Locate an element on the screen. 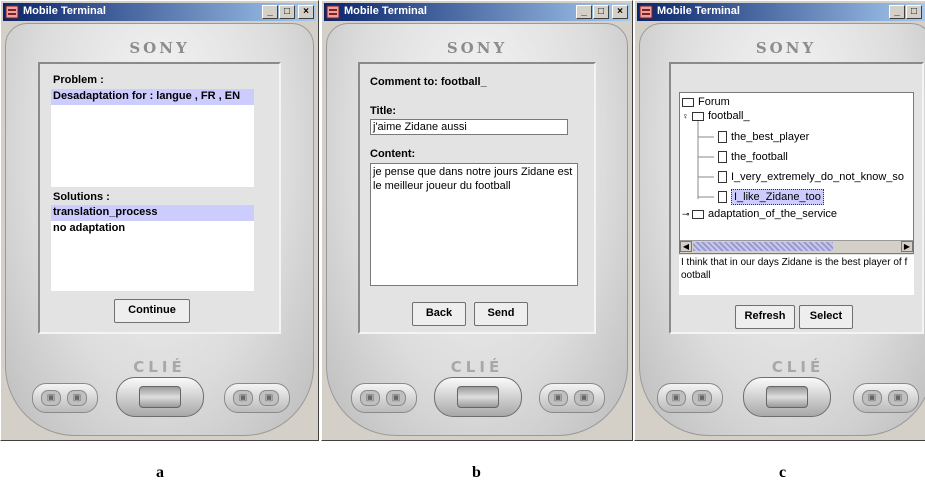 This screenshot has height=486, width=925. title-input: j'aime Zidane aussi is located at coordinates (469, 127).